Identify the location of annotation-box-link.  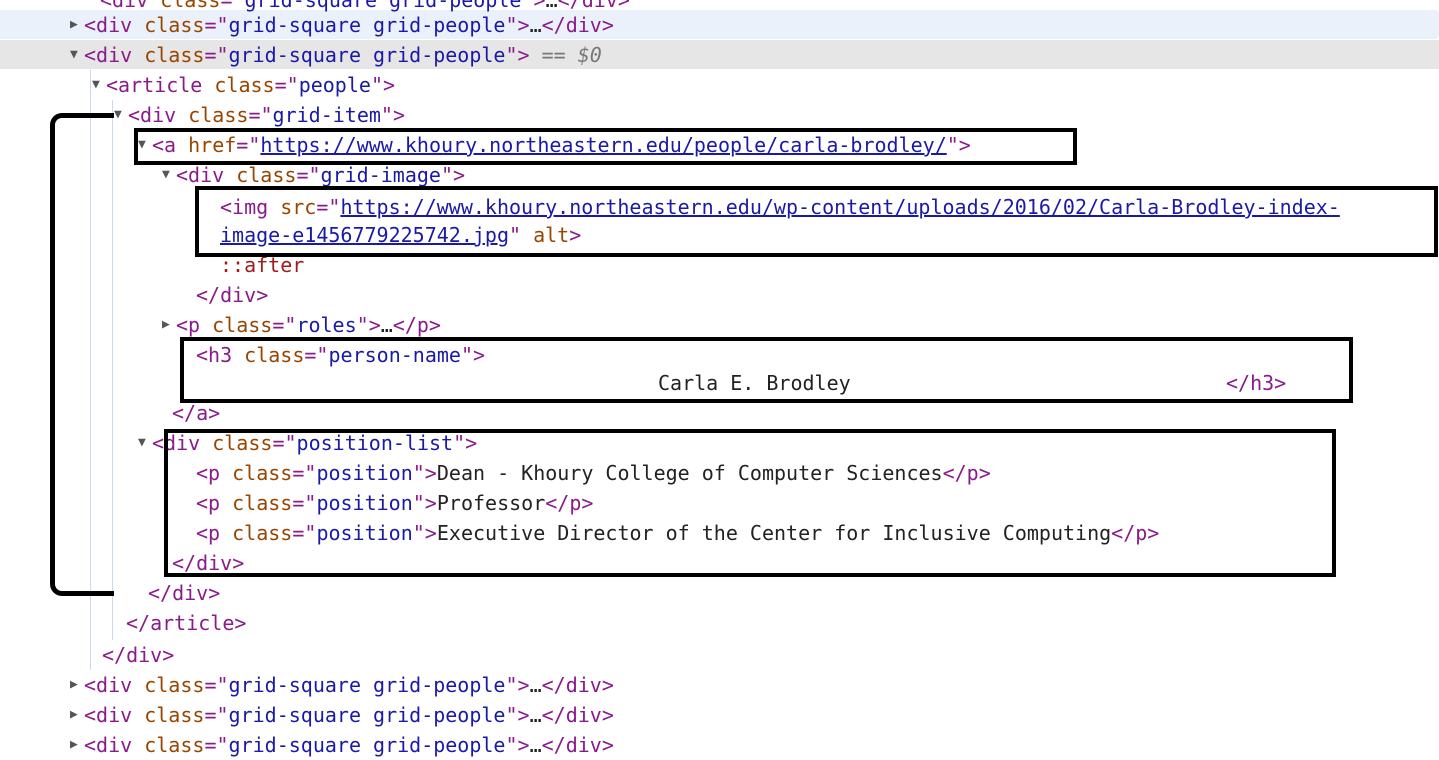
(605, 146).